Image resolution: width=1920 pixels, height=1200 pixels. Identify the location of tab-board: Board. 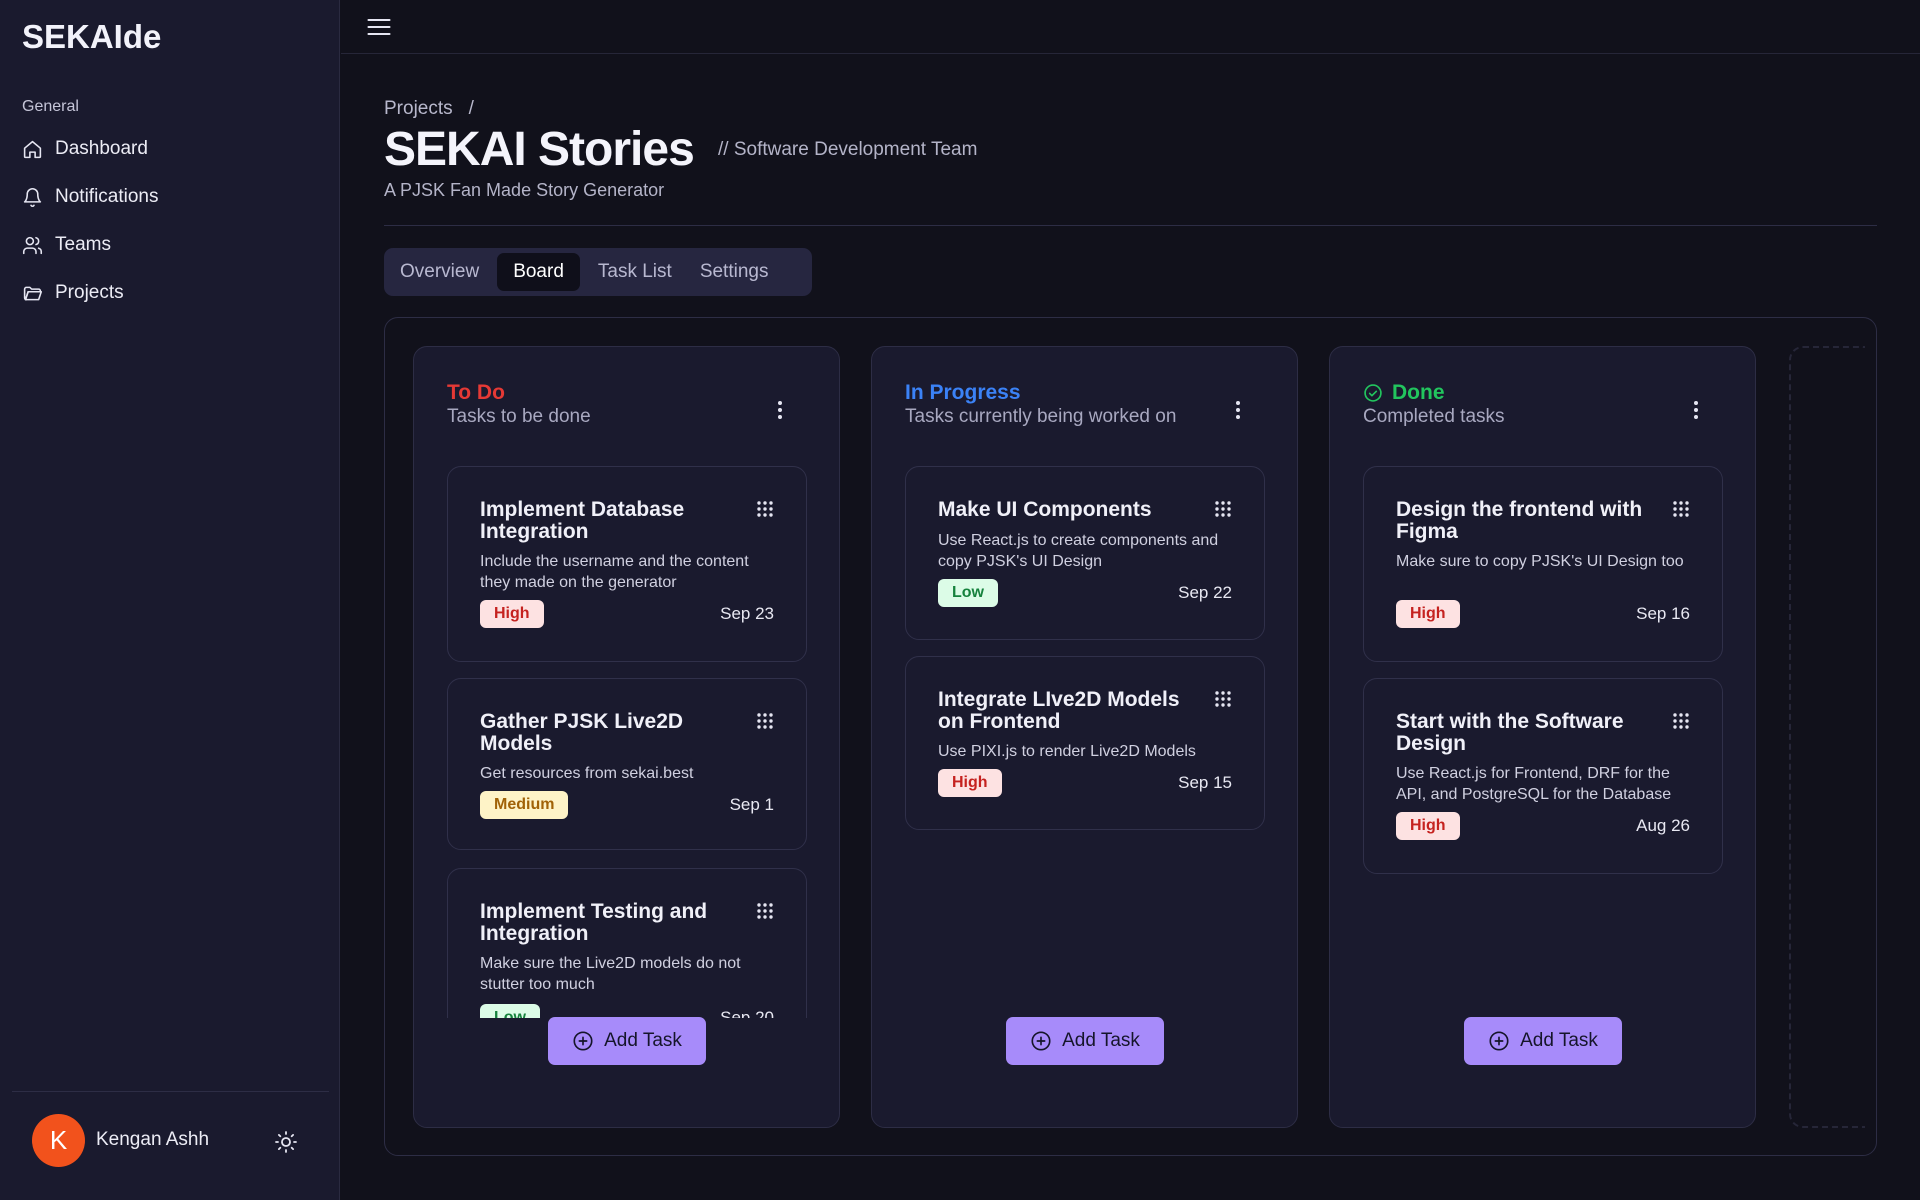
(538, 272).